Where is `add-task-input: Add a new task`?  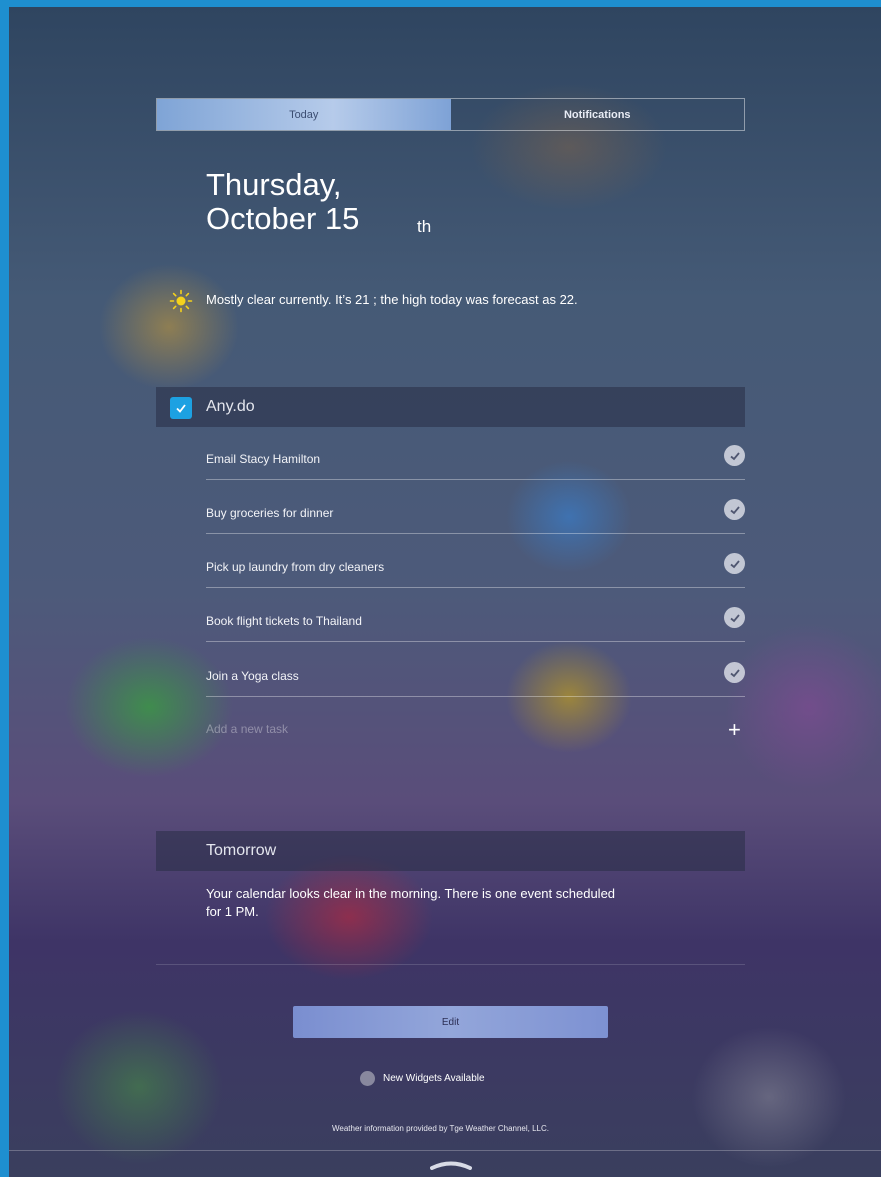
add-task-input: Add a new task is located at coordinates (247, 729).